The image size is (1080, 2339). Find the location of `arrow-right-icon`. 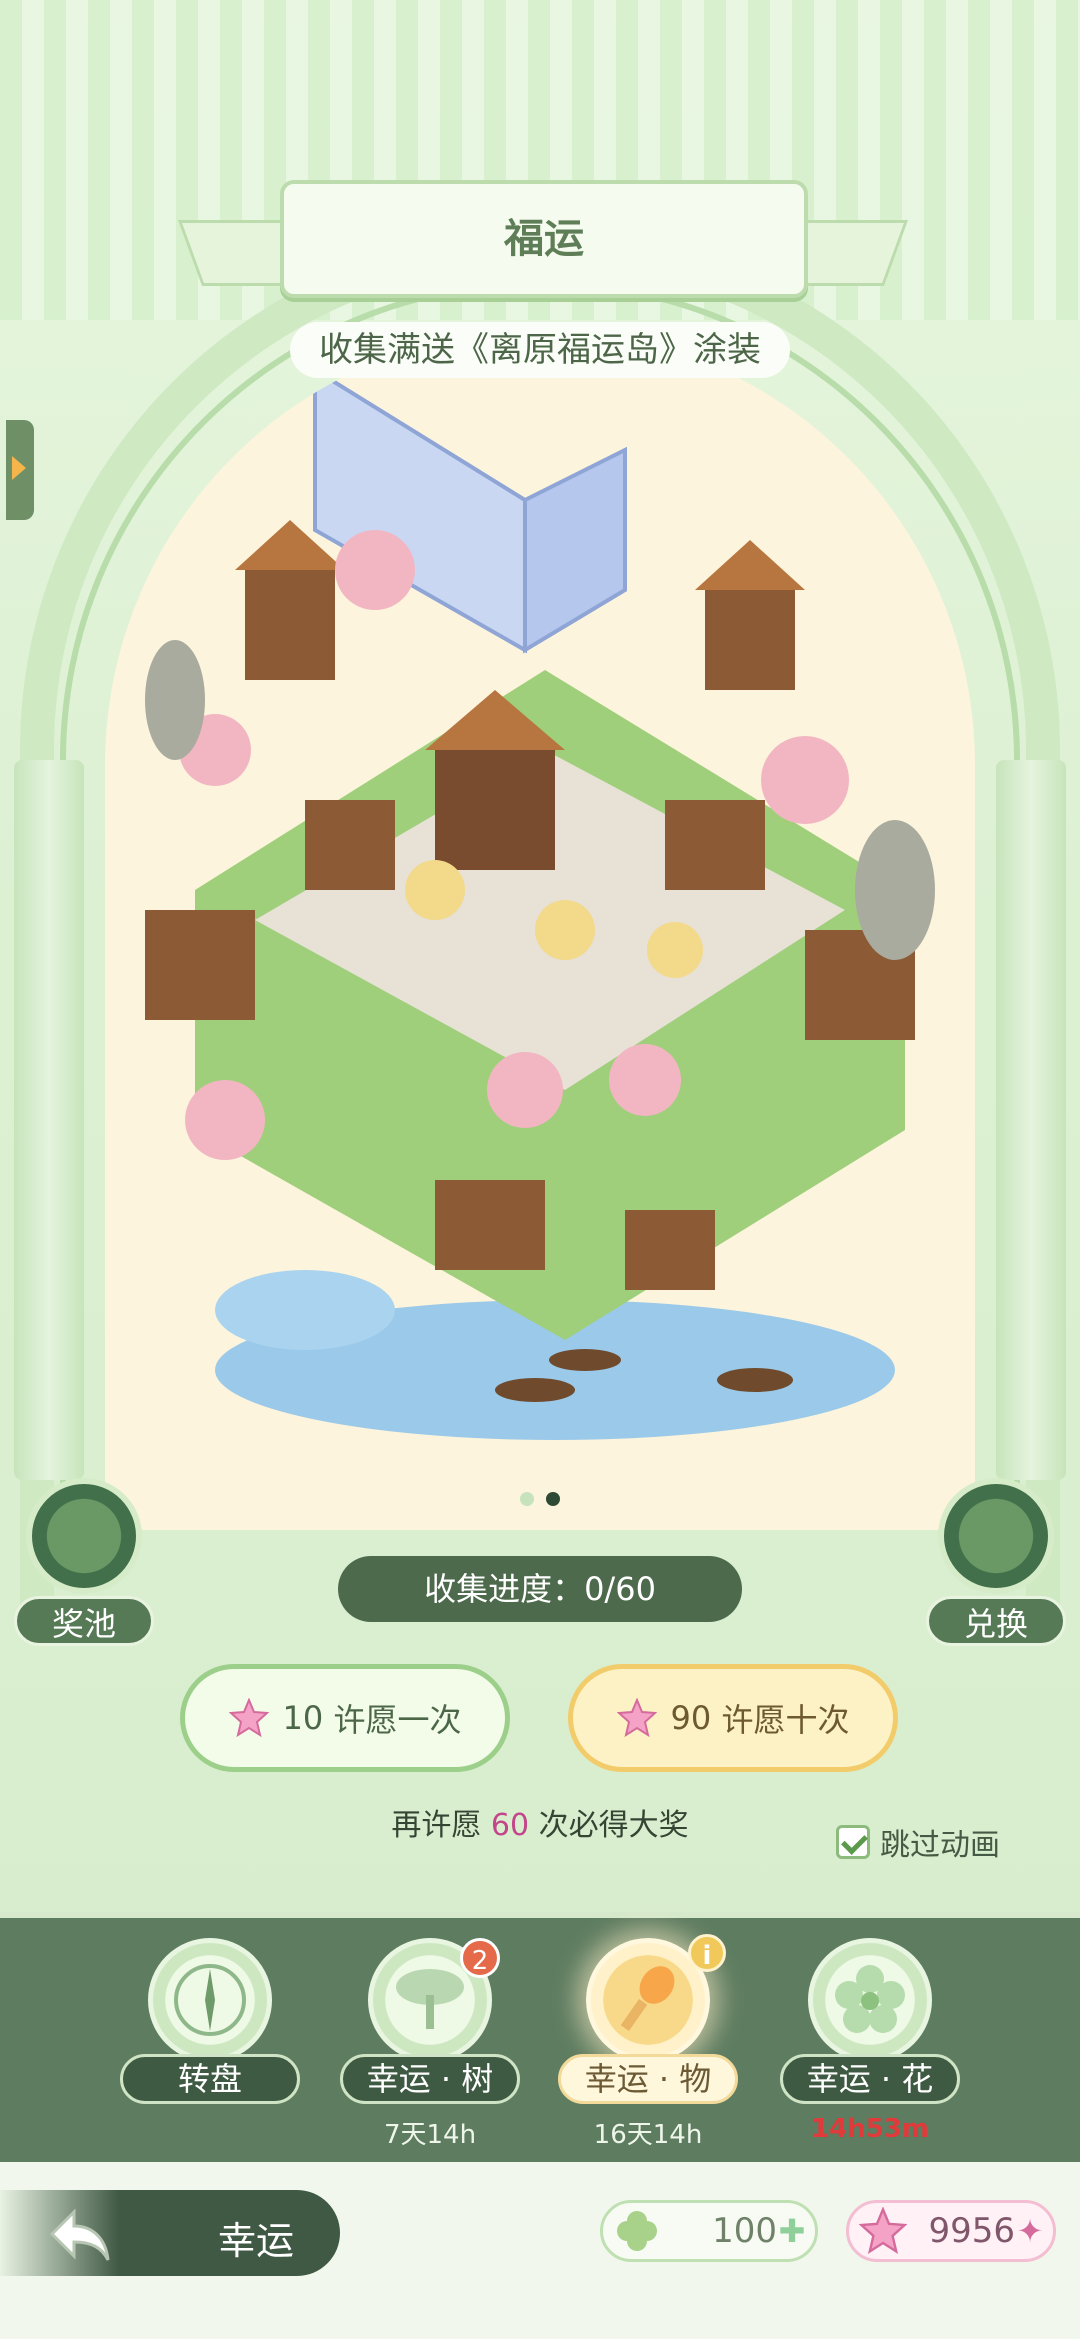

arrow-right-icon is located at coordinates (19, 468).